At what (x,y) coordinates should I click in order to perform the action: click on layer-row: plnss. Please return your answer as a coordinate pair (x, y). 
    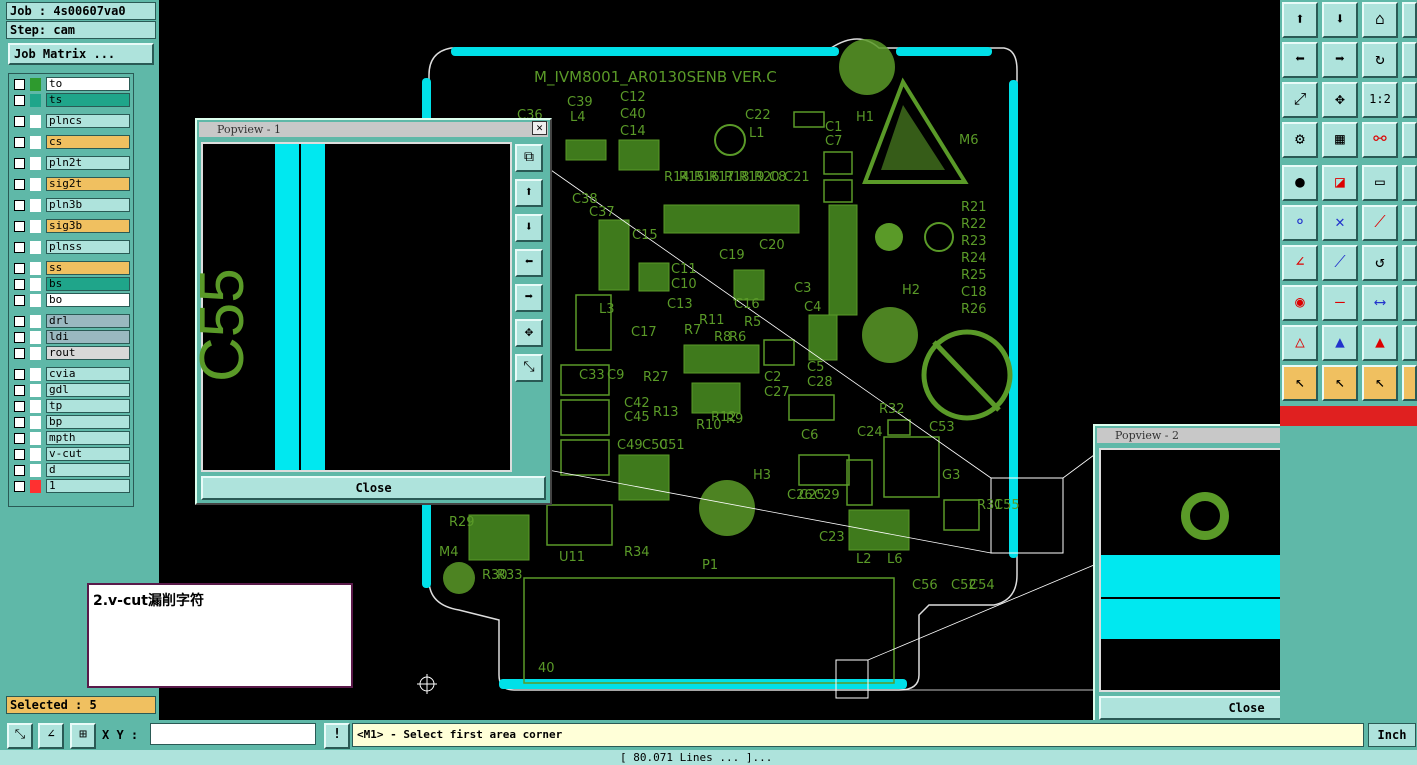
    Looking at the image, I should click on (72, 247).